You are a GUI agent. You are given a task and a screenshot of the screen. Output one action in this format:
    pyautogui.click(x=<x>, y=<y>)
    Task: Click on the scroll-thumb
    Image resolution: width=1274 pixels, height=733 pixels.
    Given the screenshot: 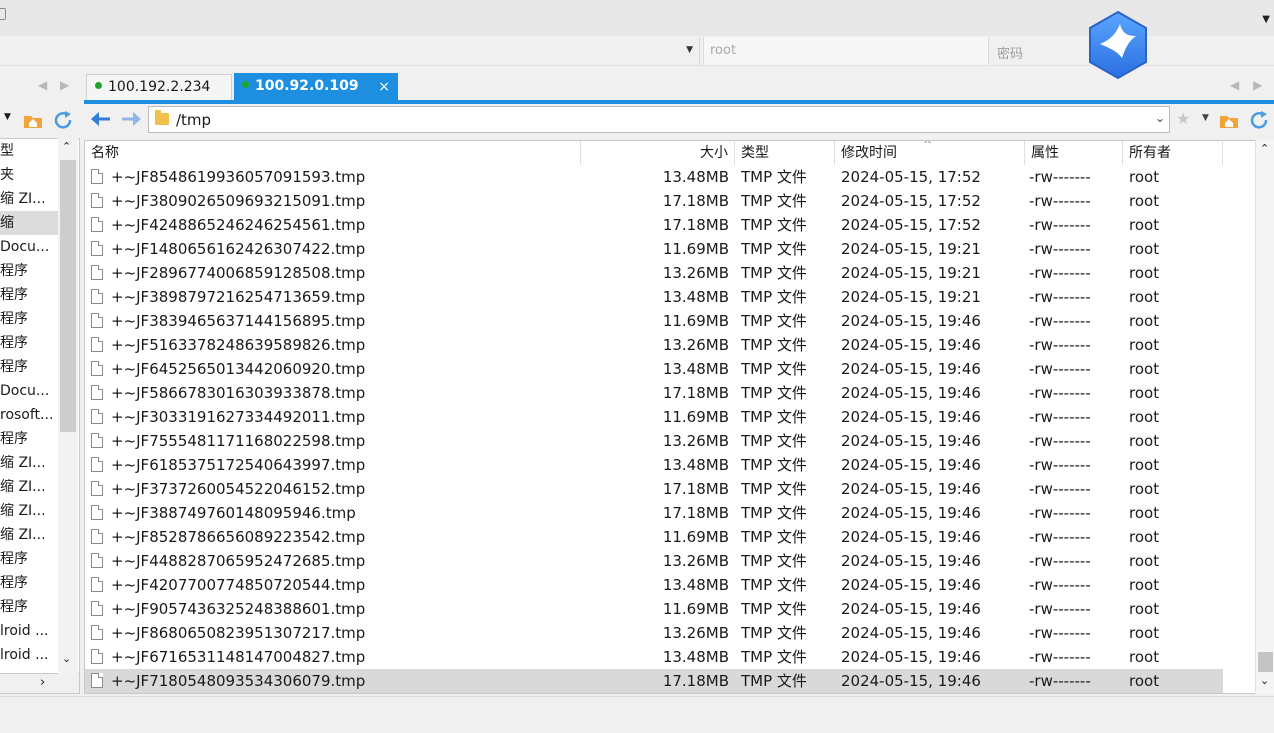 What is the action you would take?
    pyautogui.click(x=1265, y=662)
    